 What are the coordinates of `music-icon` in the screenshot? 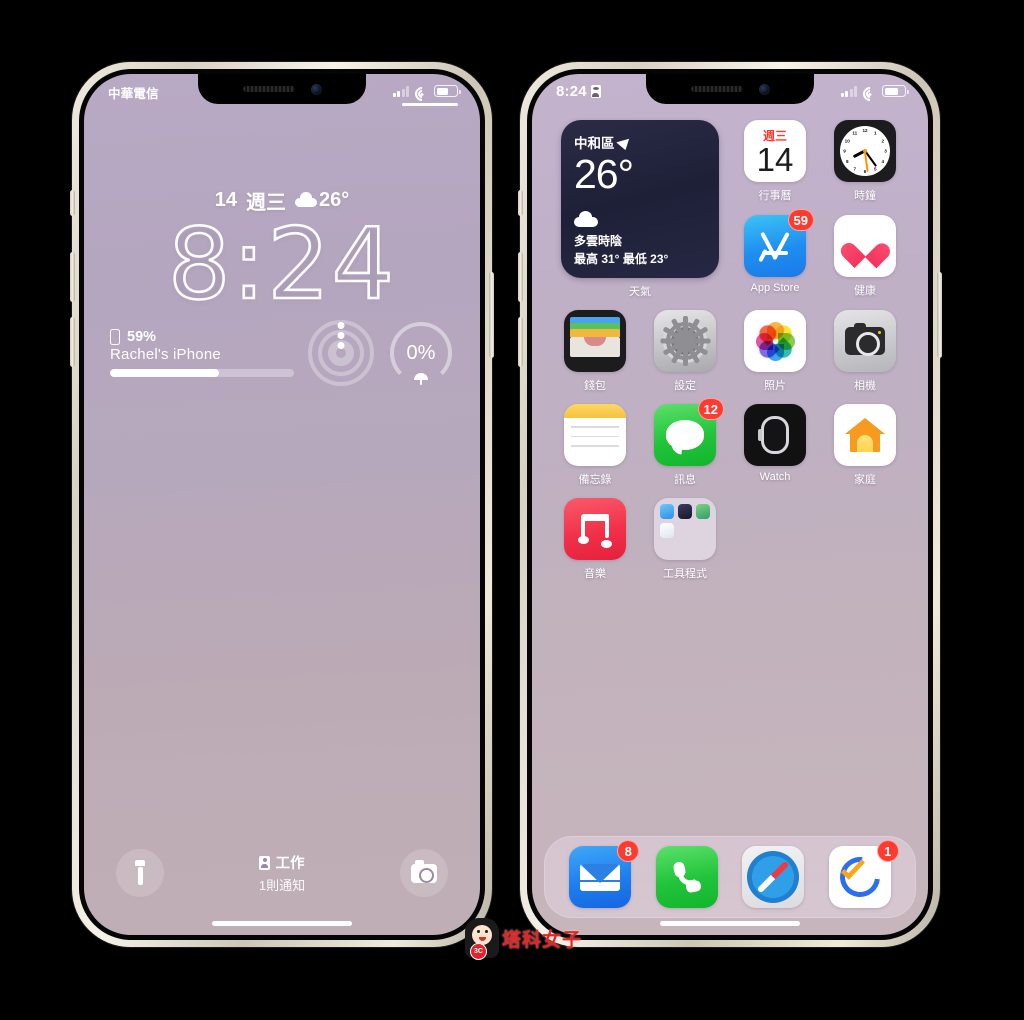 It's located at (595, 529).